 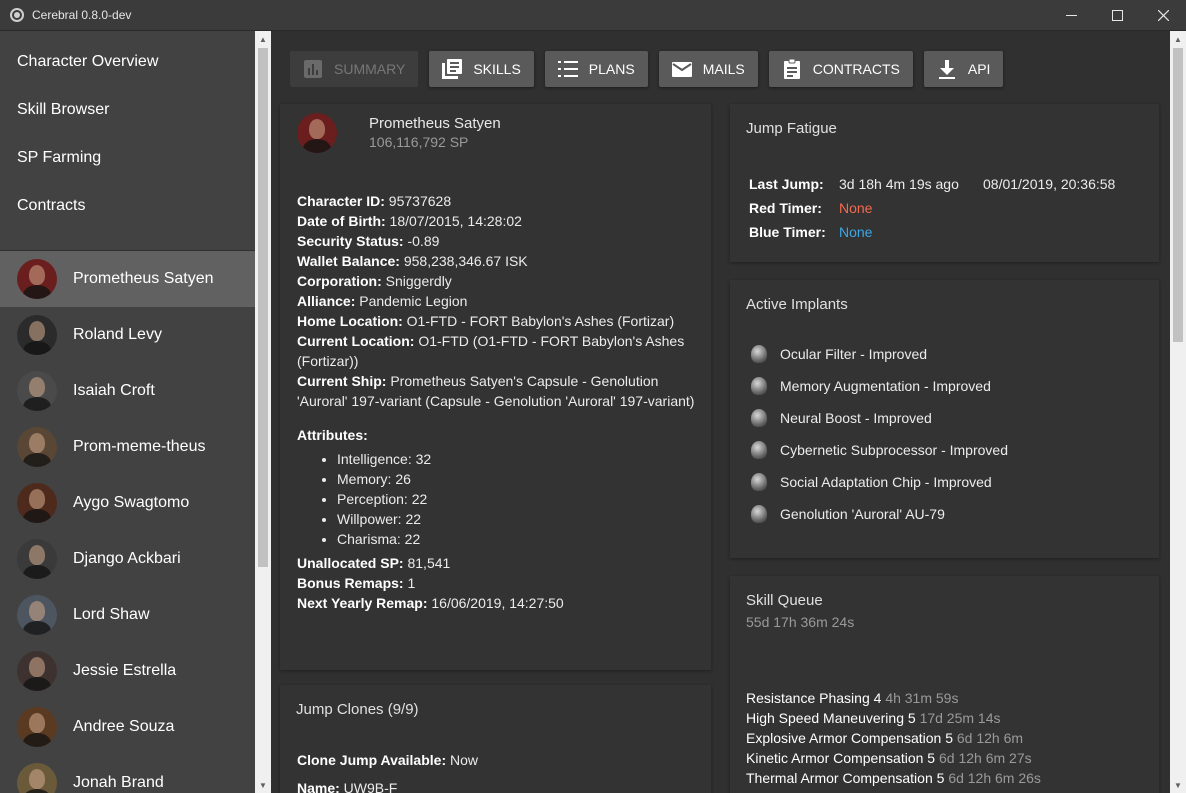 I want to click on character-list-name: Jonah Brand, so click(x=118, y=782).